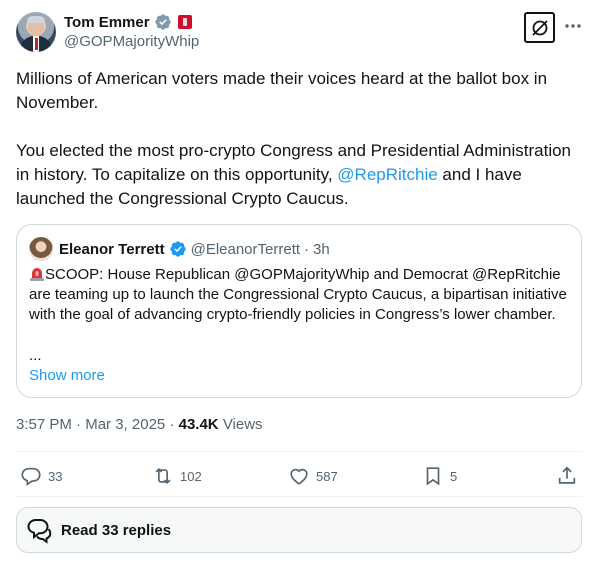 The height and width of the screenshot is (561, 598). I want to click on reply-icon, so click(31, 476).